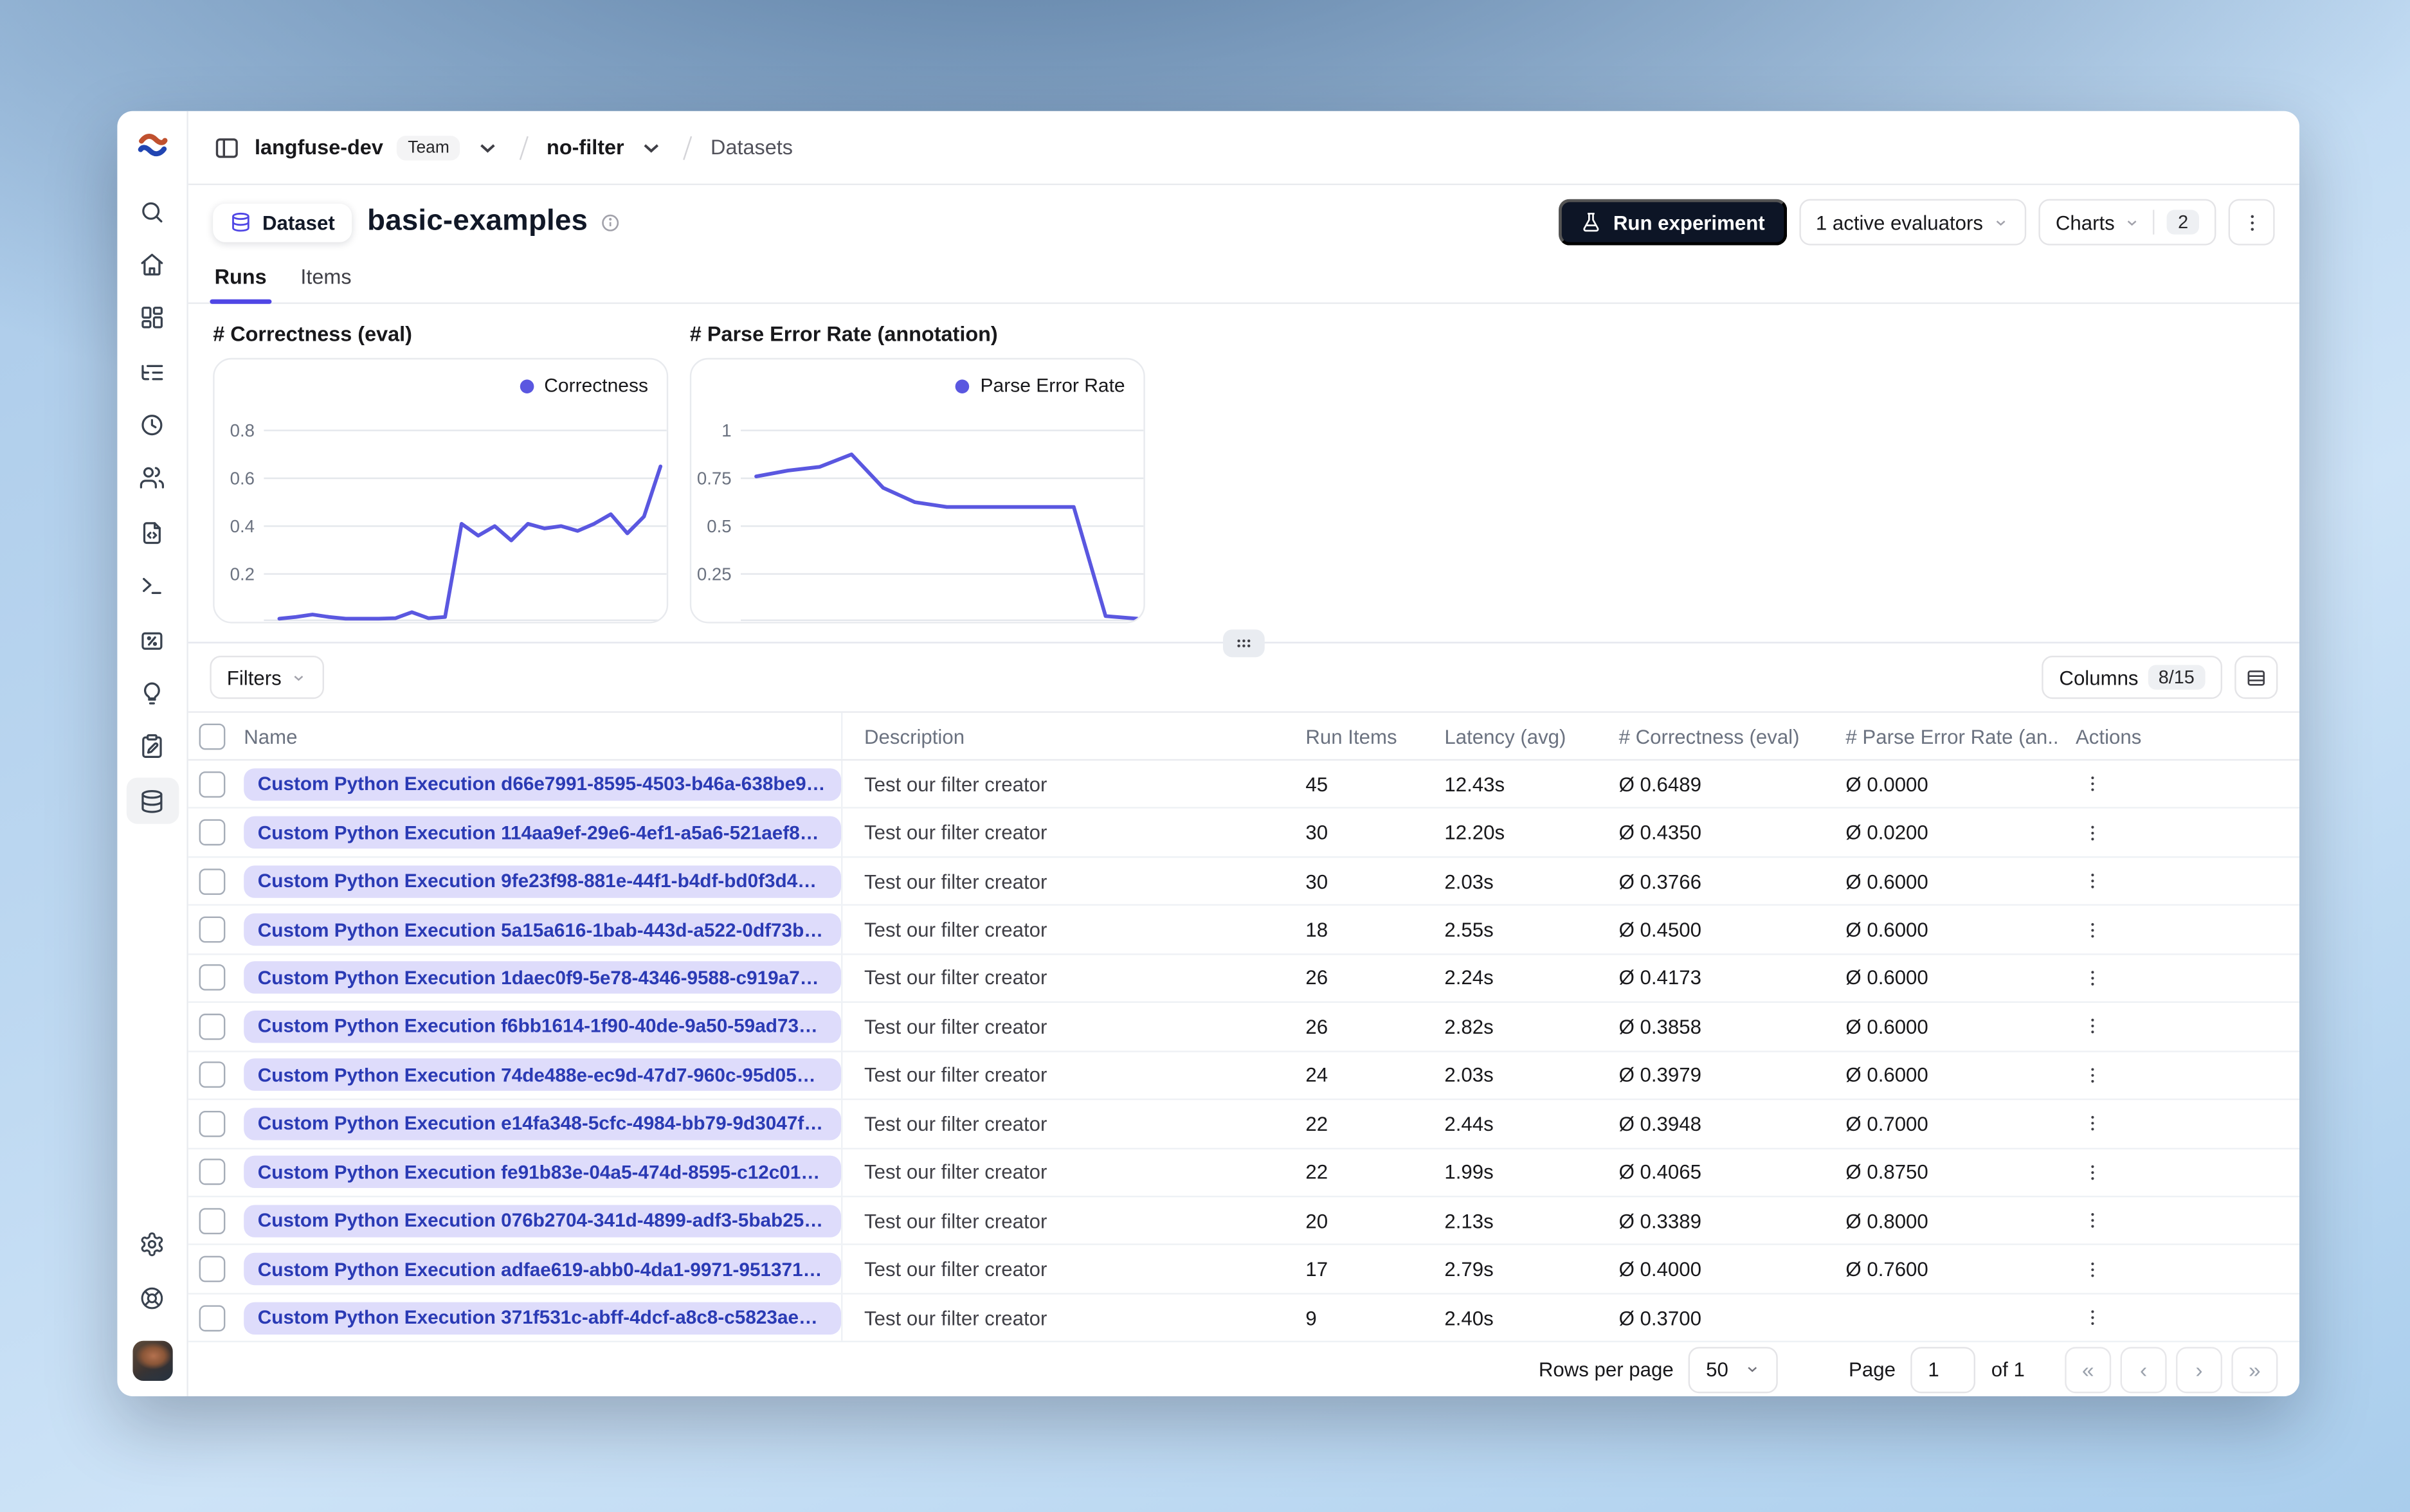 This screenshot has height=1512, width=2410. What do you see at coordinates (1606, 1370) in the screenshot?
I see `rows-per-page-label: Rows per page` at bounding box center [1606, 1370].